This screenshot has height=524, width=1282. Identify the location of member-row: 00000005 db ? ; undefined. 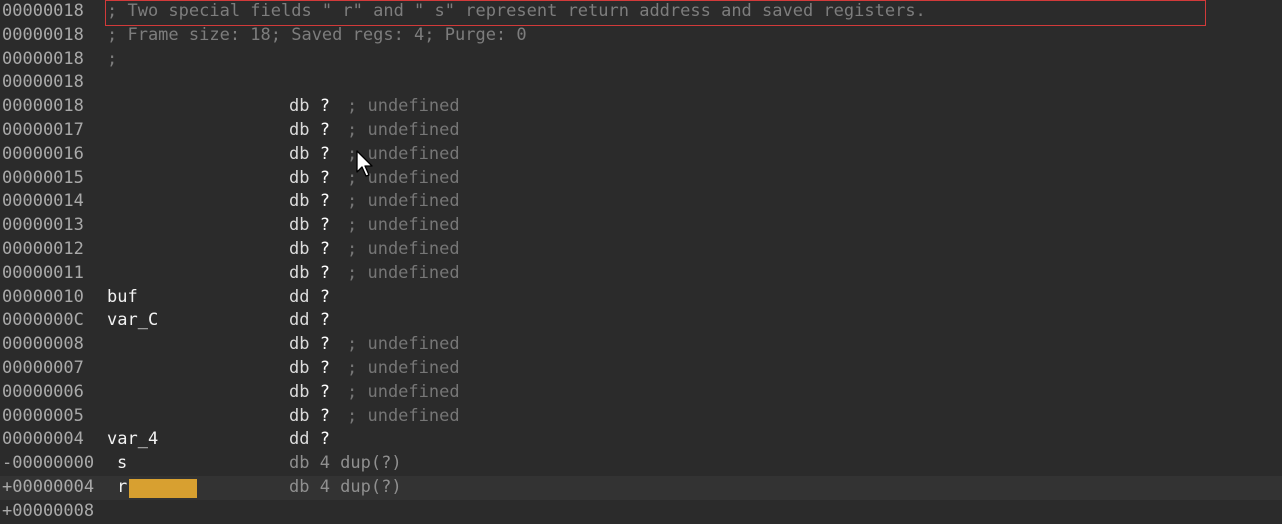
(641, 417).